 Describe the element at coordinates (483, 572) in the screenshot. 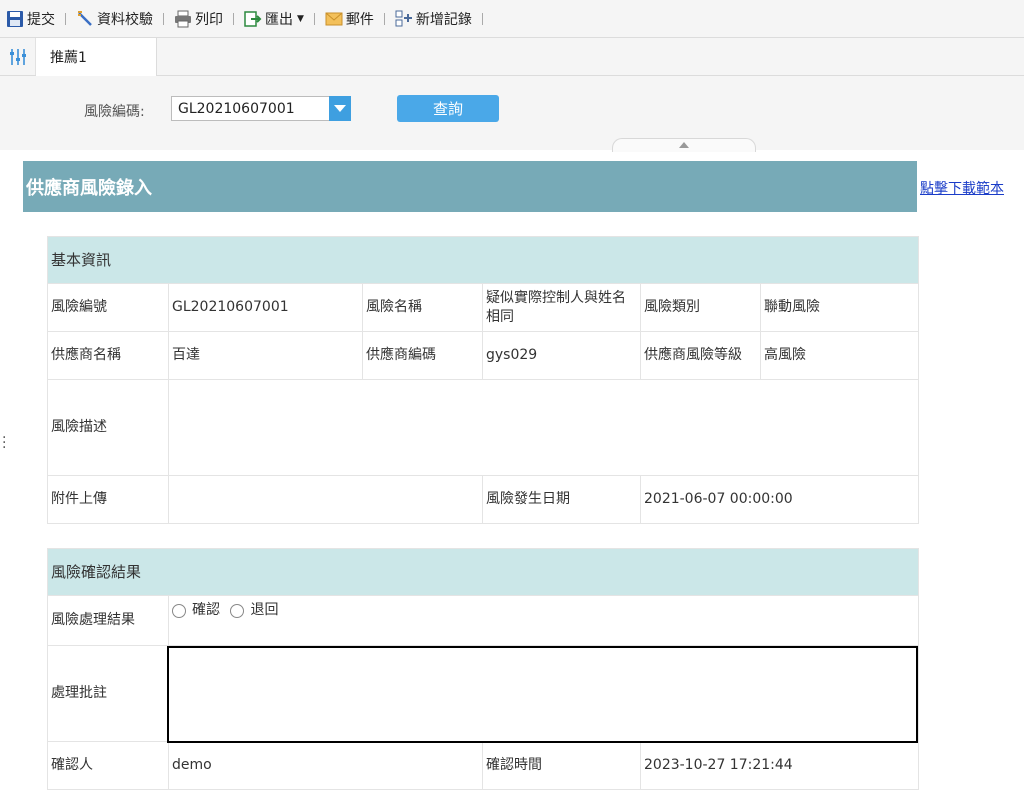

I see `section-header: 風險確認結果` at that location.